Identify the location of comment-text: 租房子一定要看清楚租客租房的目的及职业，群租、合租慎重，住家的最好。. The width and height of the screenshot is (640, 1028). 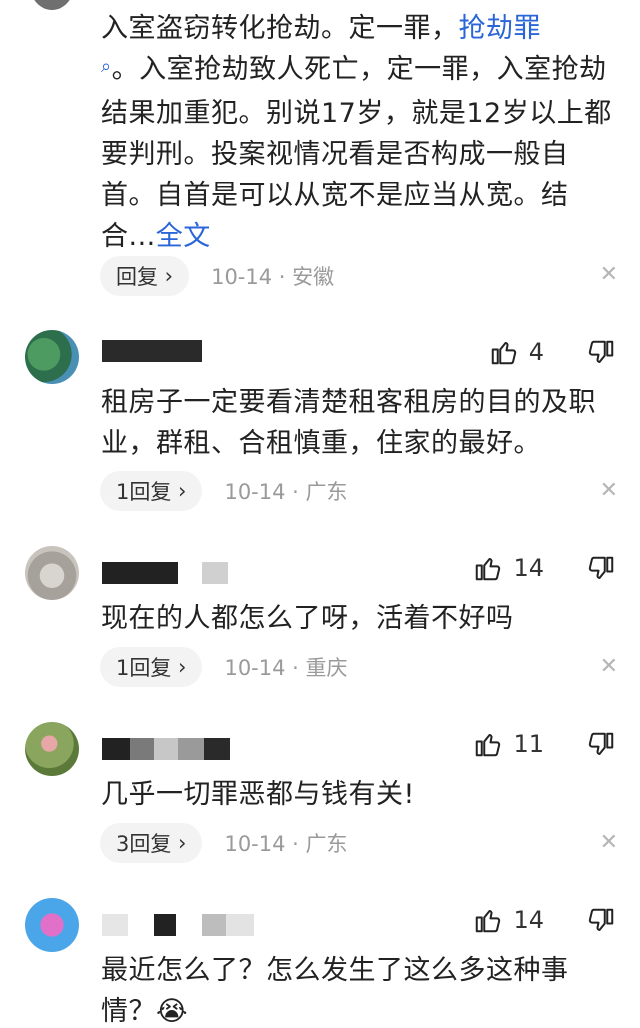
(348, 423).